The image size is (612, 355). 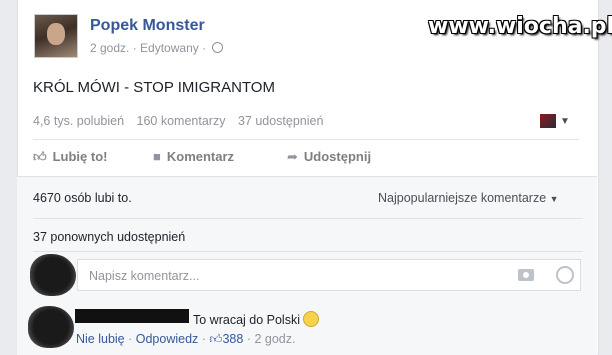 I want to click on likes-count: 4,6 tys. polubień, so click(x=78, y=121).